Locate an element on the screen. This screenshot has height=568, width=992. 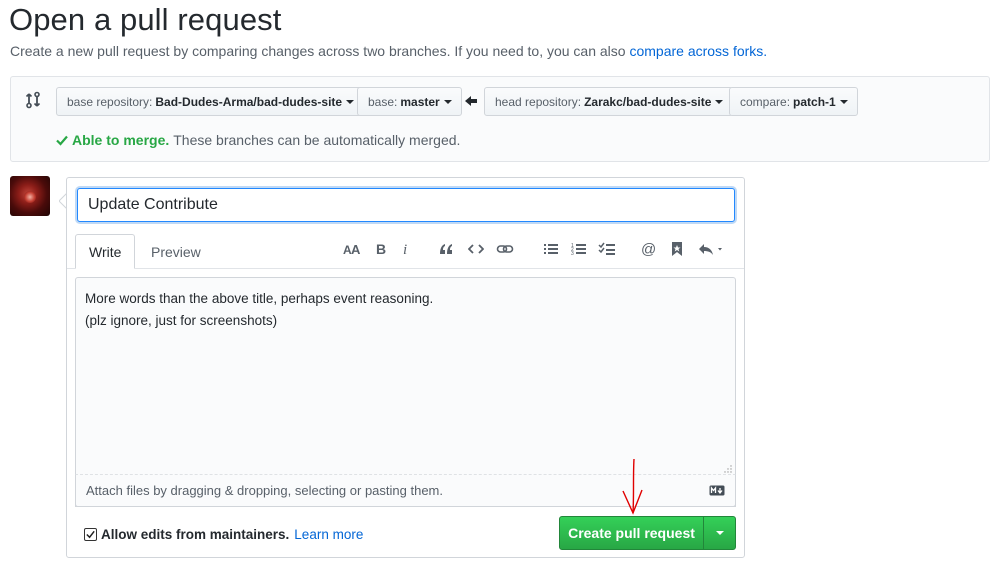
git-compare-icon is located at coordinates (33, 100).